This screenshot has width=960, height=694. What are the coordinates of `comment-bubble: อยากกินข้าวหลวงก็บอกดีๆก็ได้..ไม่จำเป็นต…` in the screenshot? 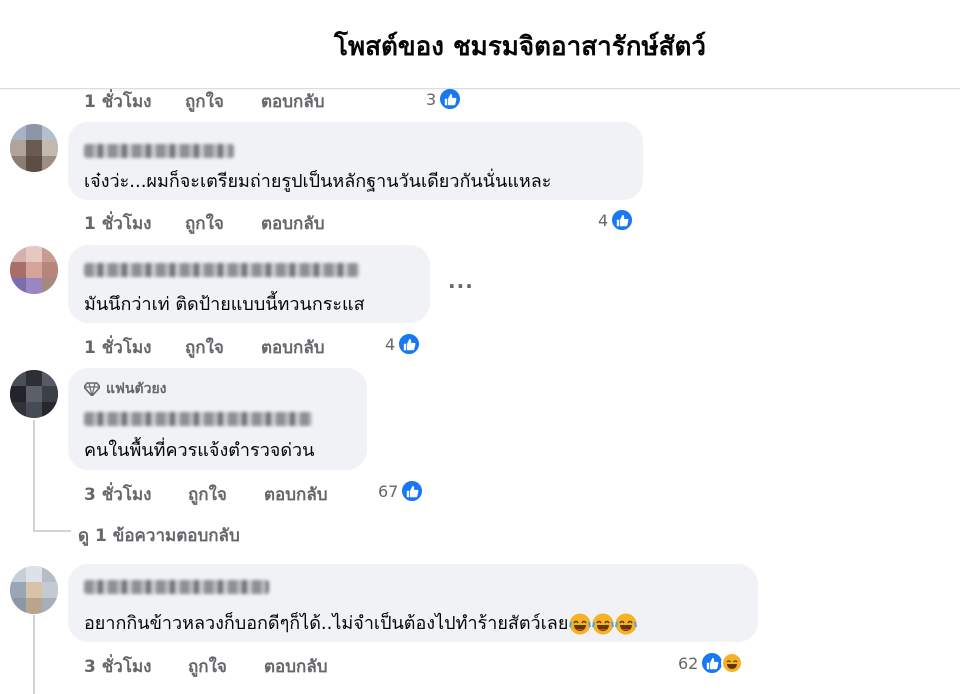 It's located at (413, 603).